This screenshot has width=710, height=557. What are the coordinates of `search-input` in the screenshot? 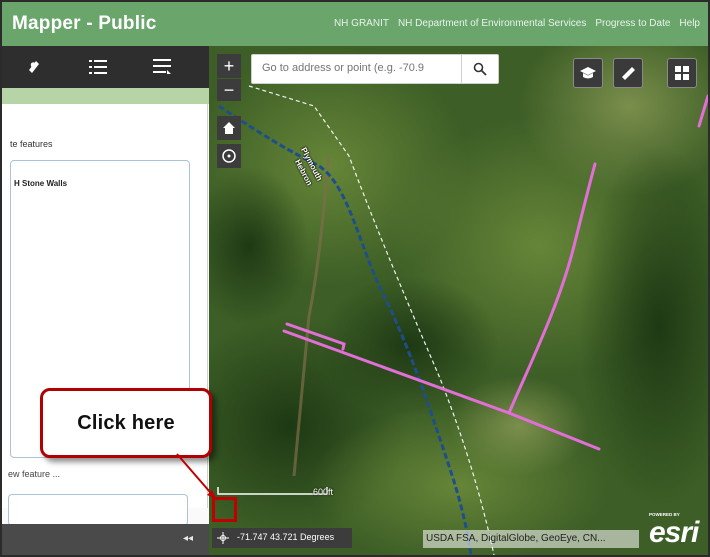 It's located at (366, 68).